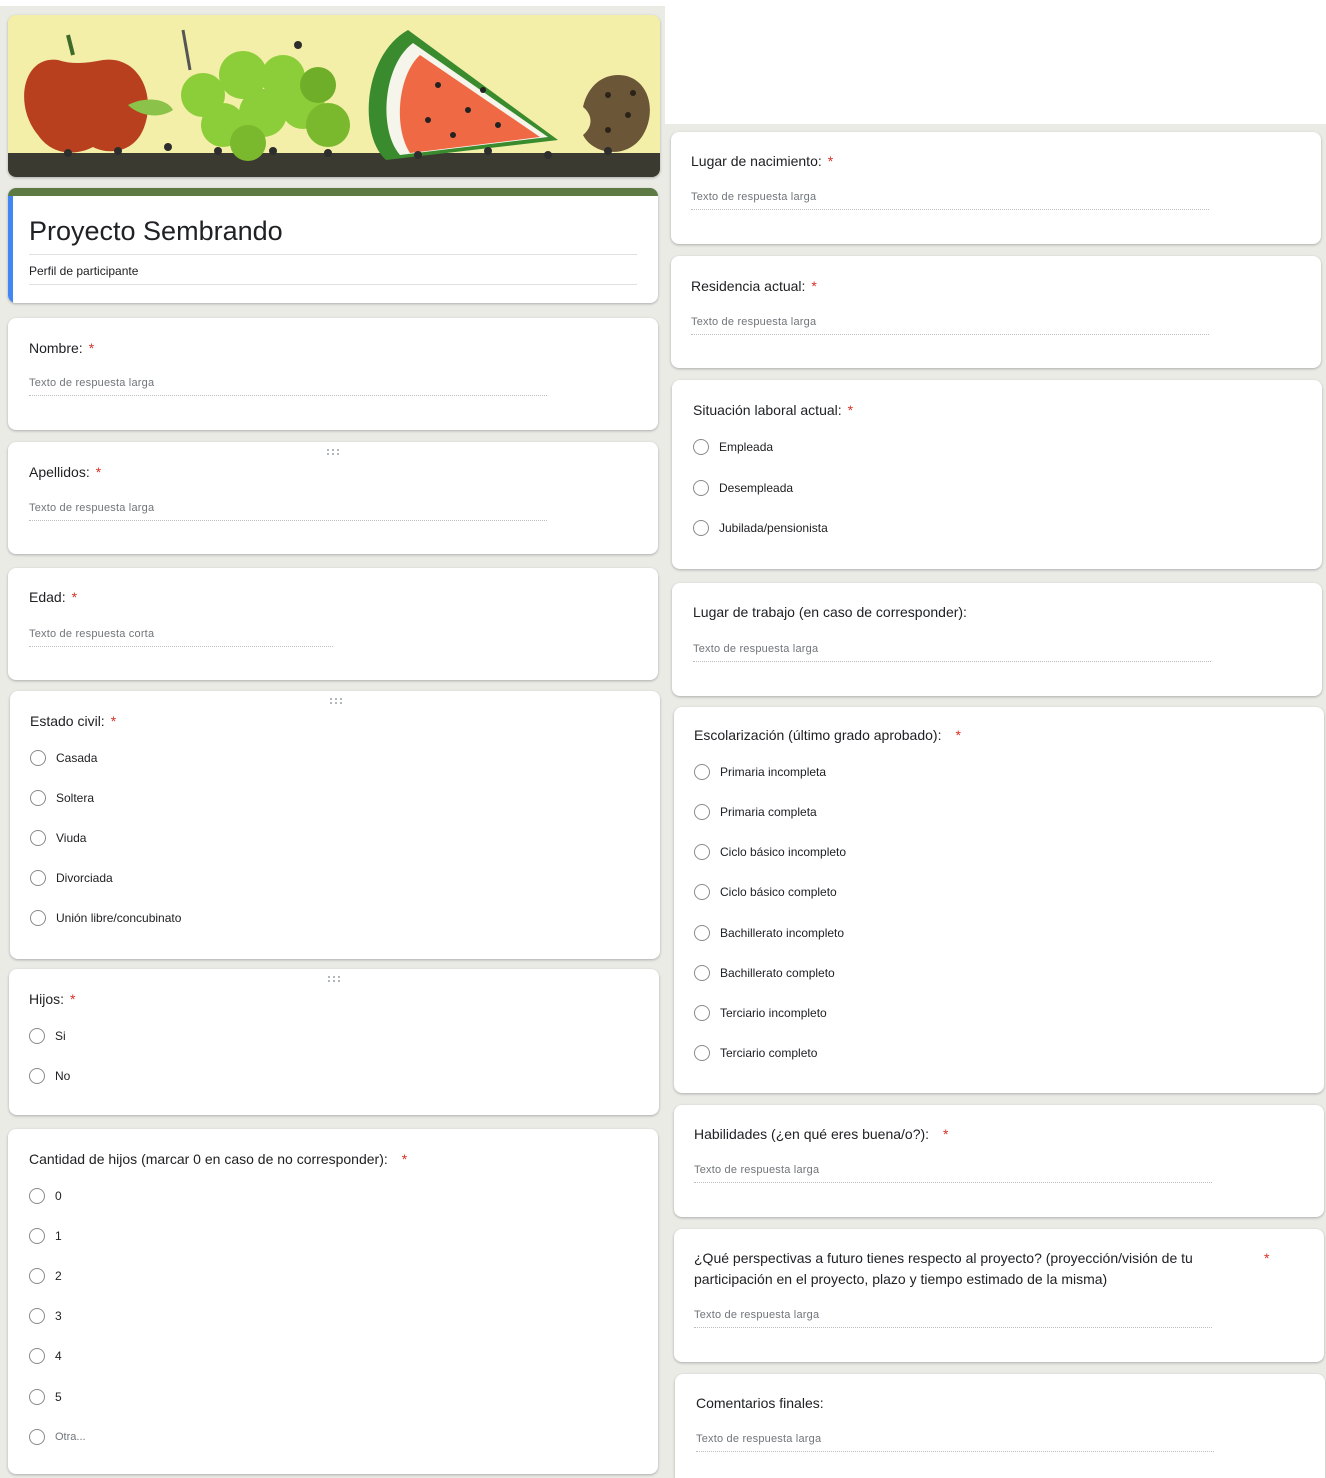 The height and width of the screenshot is (1478, 1326). Describe the element at coordinates (53, 597) in the screenshot. I see `question-title: Edad: *` at that location.